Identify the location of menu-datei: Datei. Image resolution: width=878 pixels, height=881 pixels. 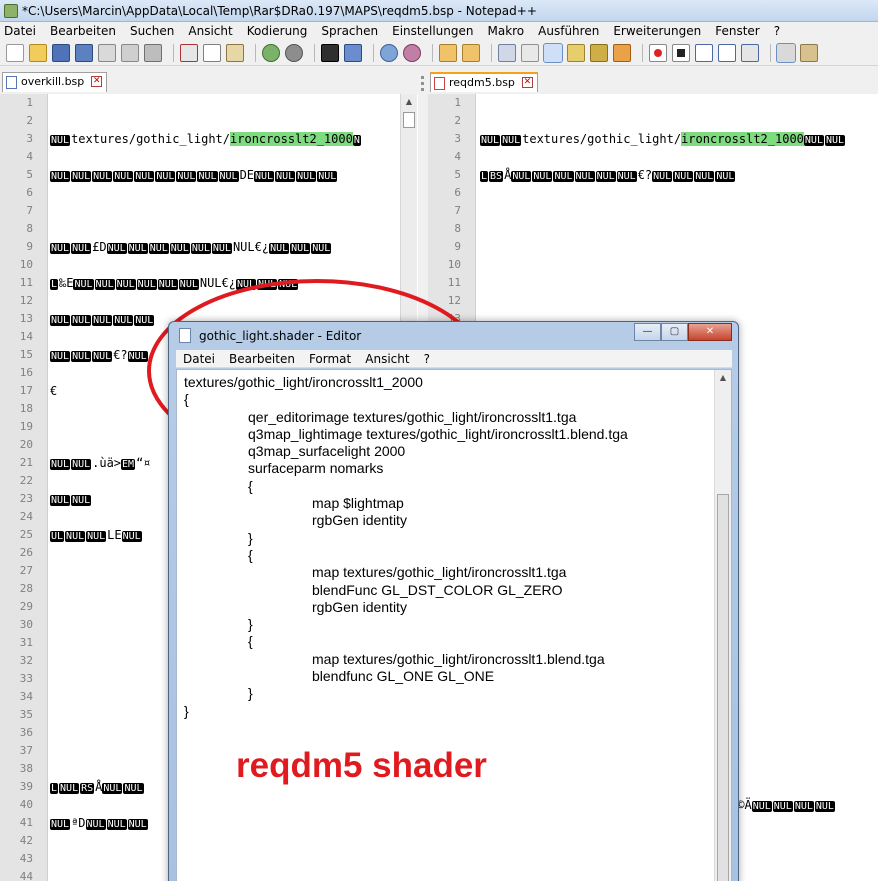
(20, 31).